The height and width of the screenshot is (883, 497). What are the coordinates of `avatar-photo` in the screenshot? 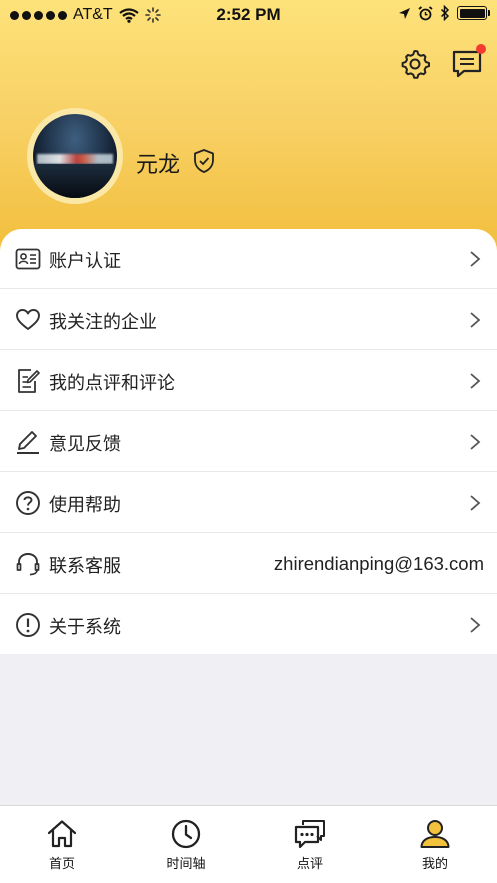 It's located at (75, 156).